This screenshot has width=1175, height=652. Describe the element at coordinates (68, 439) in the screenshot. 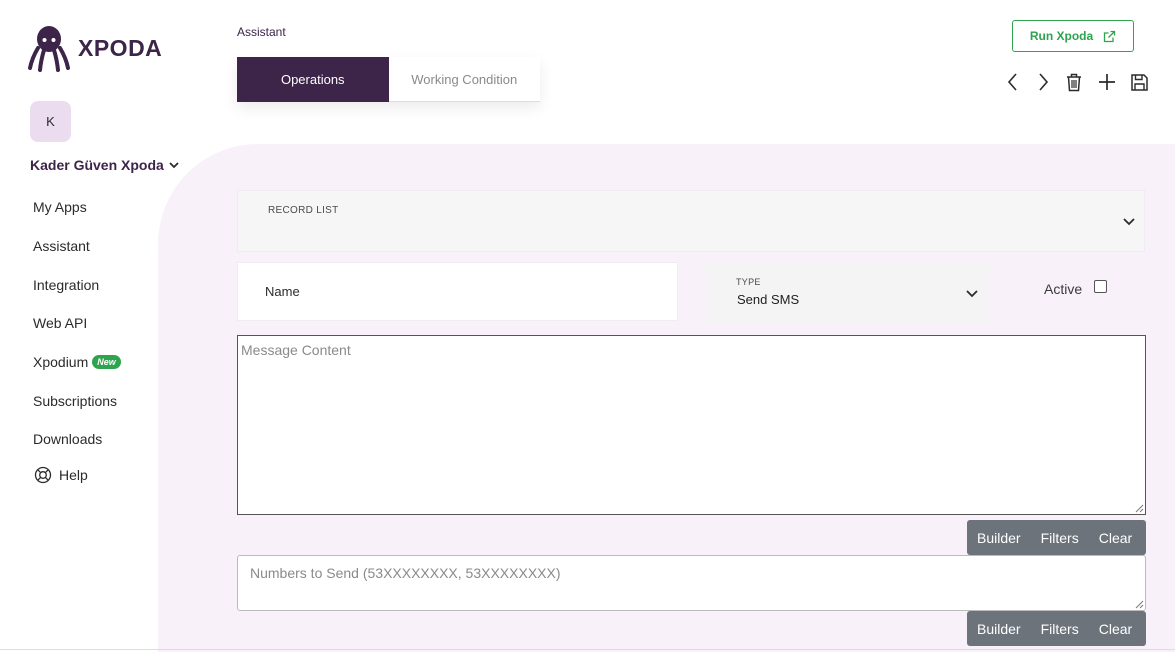

I see `sidebar-item-label: Downloads` at that location.